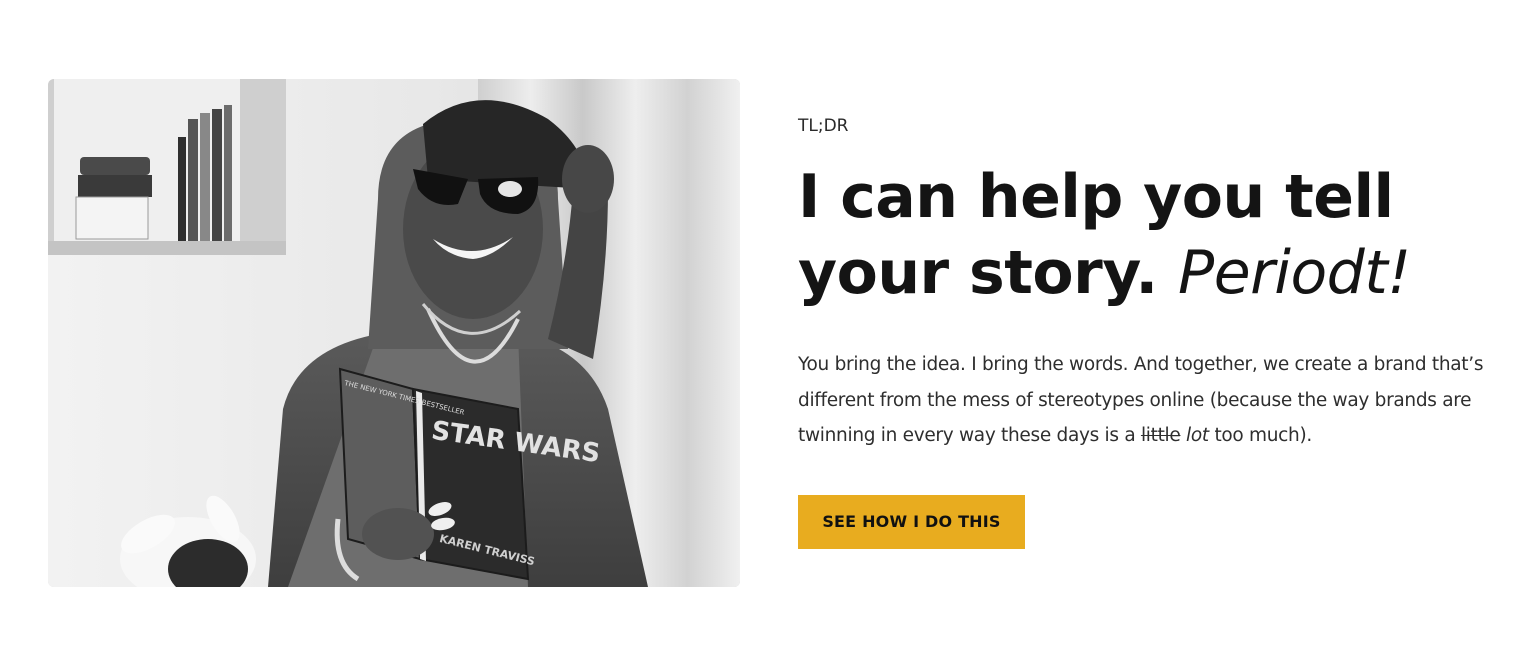 This screenshot has width=1536, height=648. What do you see at coordinates (1260, 435) in the screenshot?
I see `body-text-part2: too much).` at bounding box center [1260, 435].